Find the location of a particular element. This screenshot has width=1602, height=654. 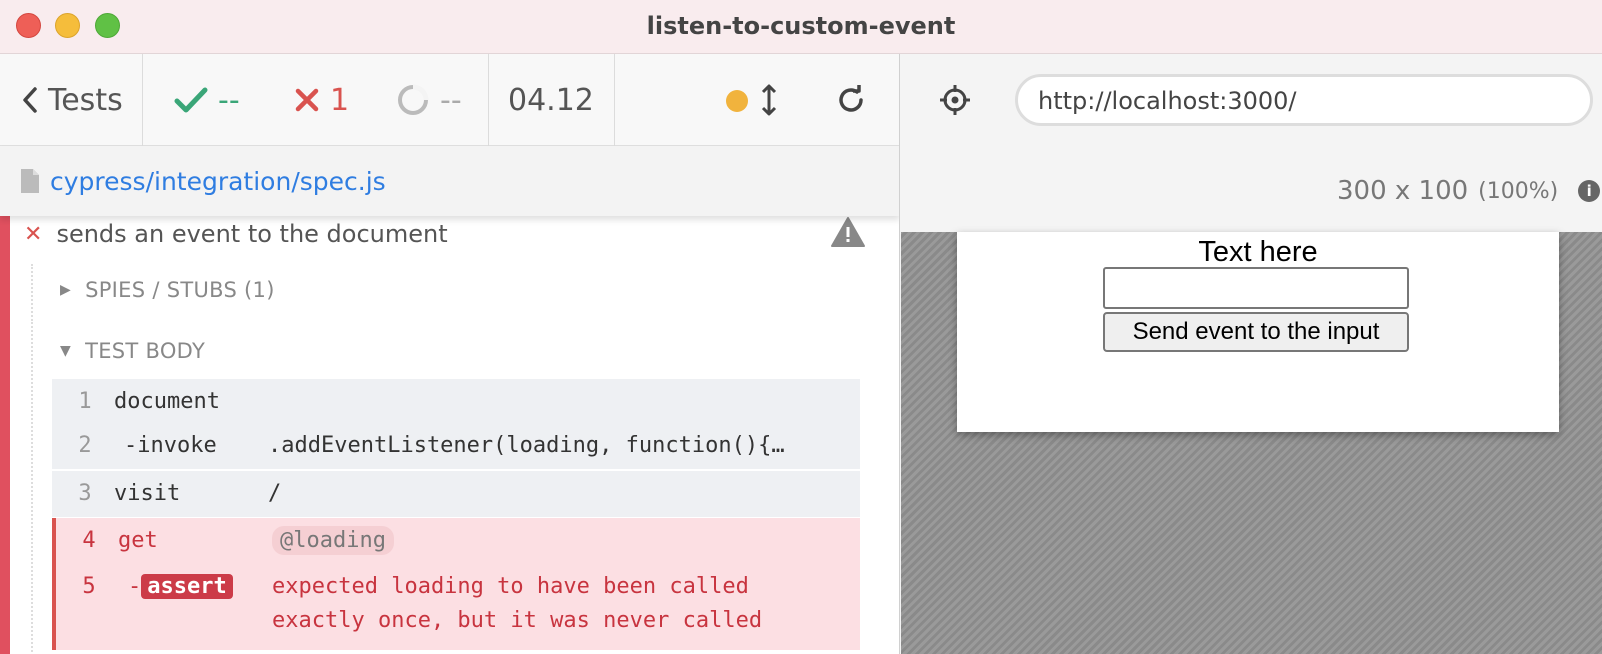

pending-count: -- is located at coordinates (429, 100).